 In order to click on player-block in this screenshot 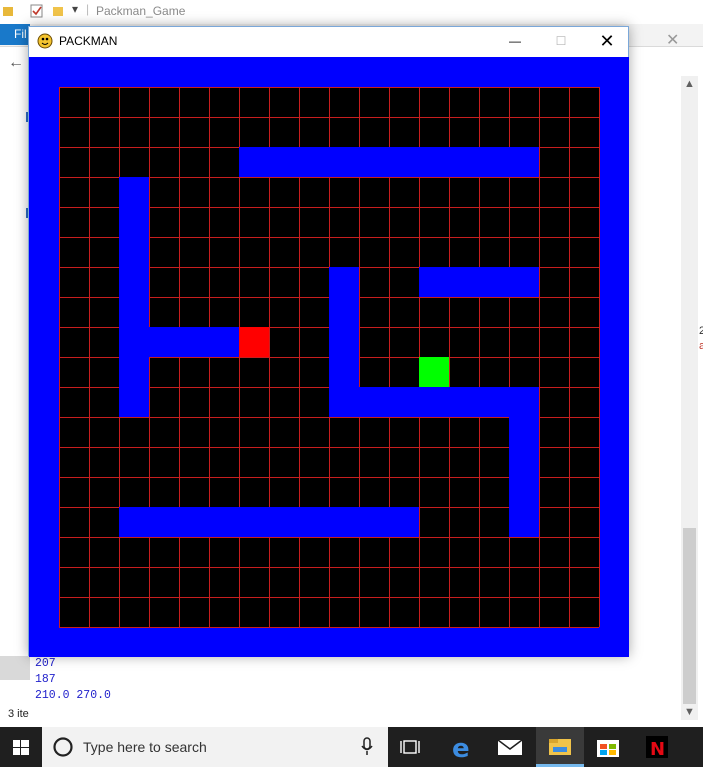, I will do `click(254, 342)`.